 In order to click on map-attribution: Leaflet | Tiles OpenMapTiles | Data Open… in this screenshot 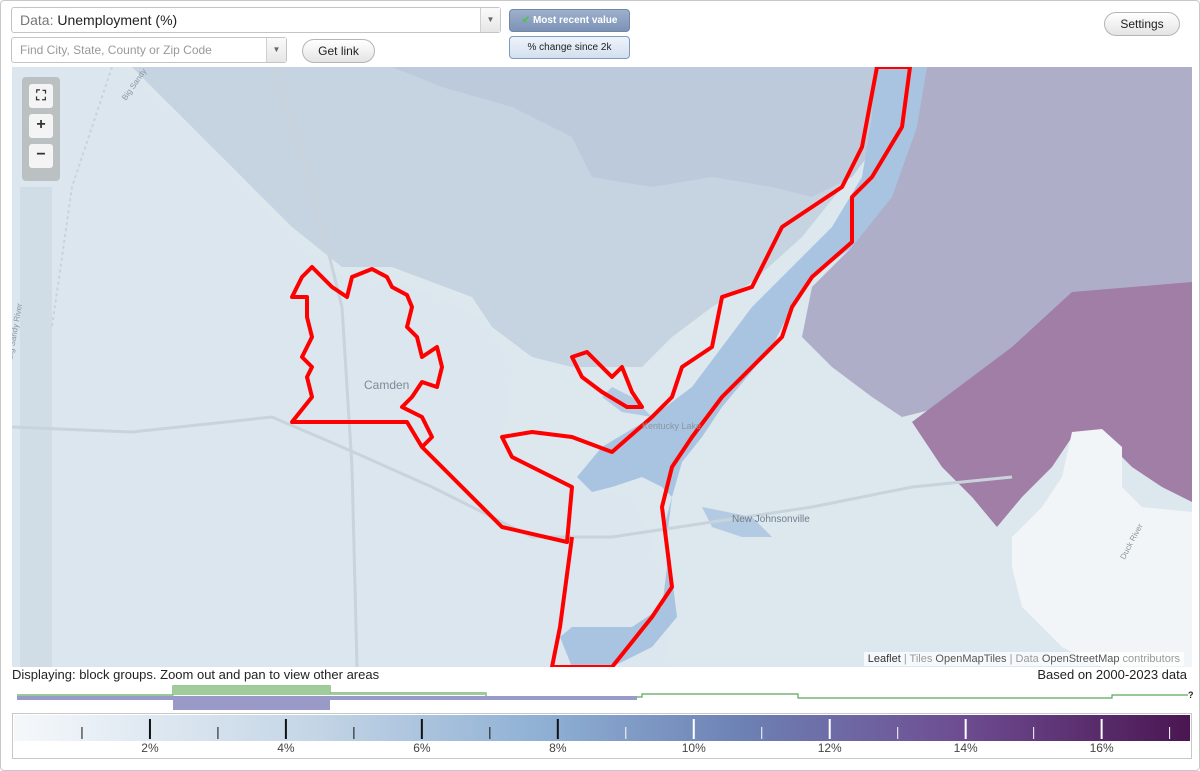, I will do `click(1023, 659)`.